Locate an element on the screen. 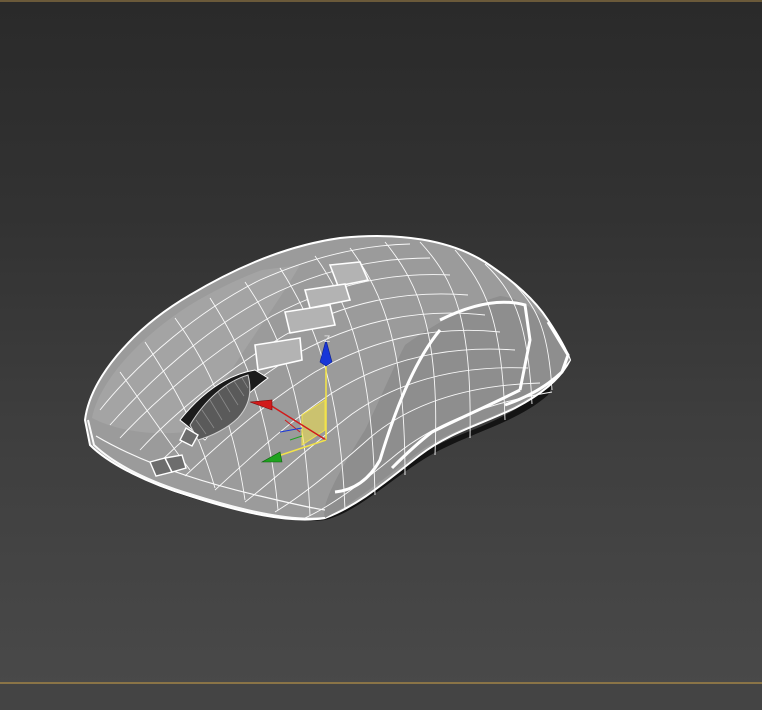 Image resolution: width=762 pixels, height=710 pixels. gizmo-z-label: Z is located at coordinates (327, 340).